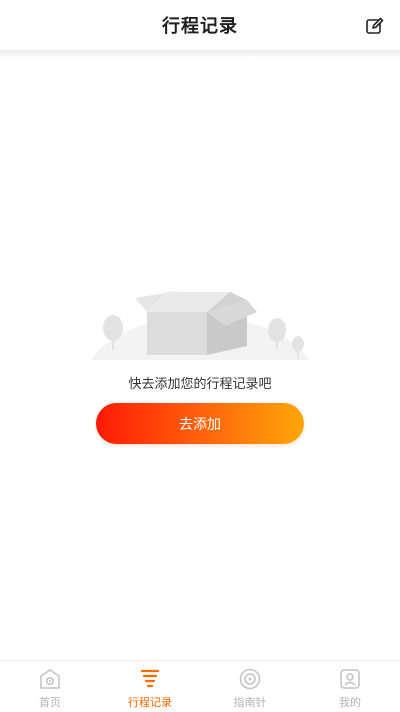  I want to click on tab-home-label: 首页, so click(50, 702).